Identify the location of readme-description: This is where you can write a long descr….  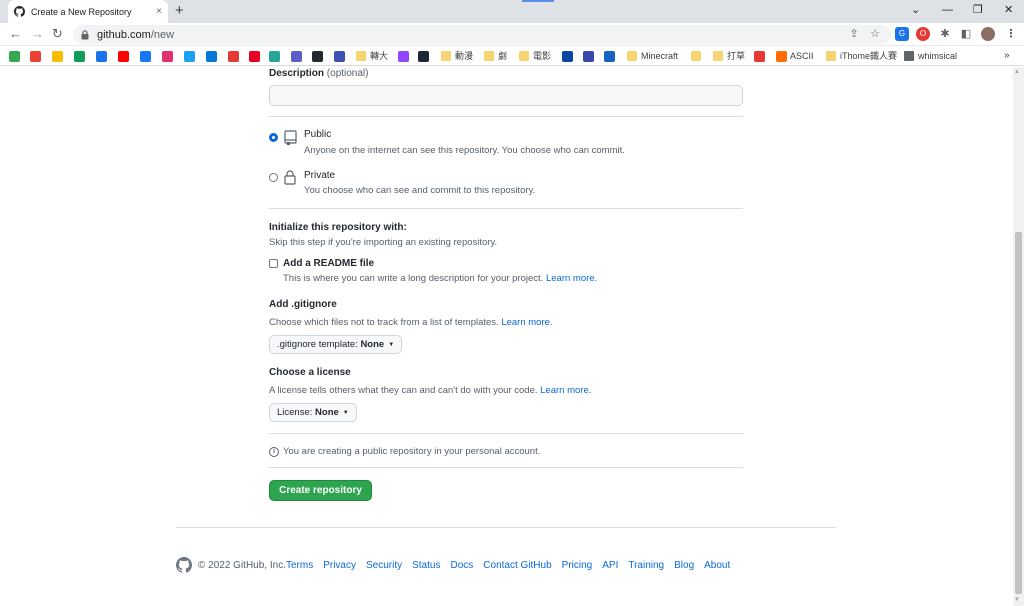
(440, 278).